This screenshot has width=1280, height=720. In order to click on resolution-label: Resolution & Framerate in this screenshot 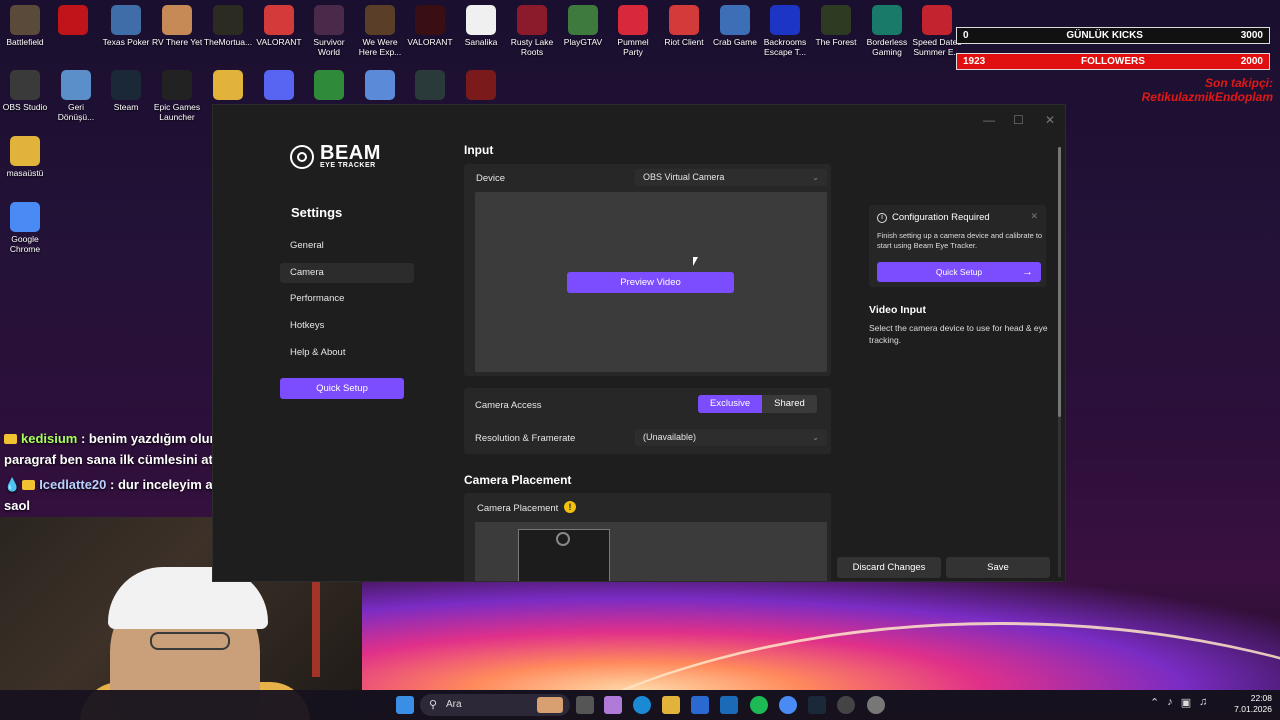, I will do `click(525, 438)`.